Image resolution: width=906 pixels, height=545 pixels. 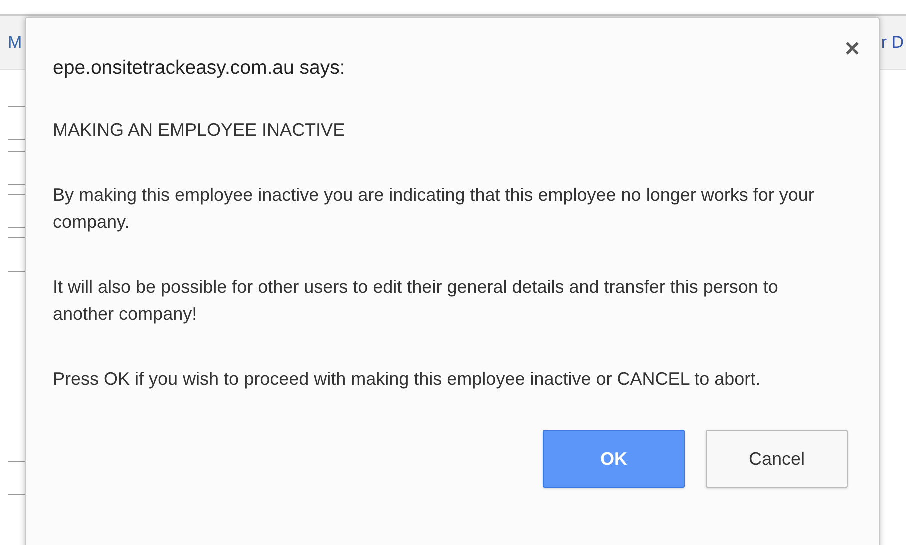 What do you see at coordinates (199, 68) in the screenshot?
I see `dialog-title: epe.onsitetrackeasy.com.au says:` at bounding box center [199, 68].